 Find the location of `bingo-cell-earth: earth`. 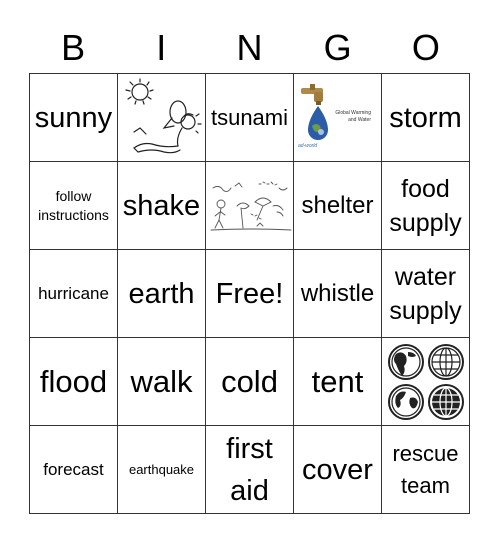

bingo-cell-earth: earth is located at coordinates (162, 294).